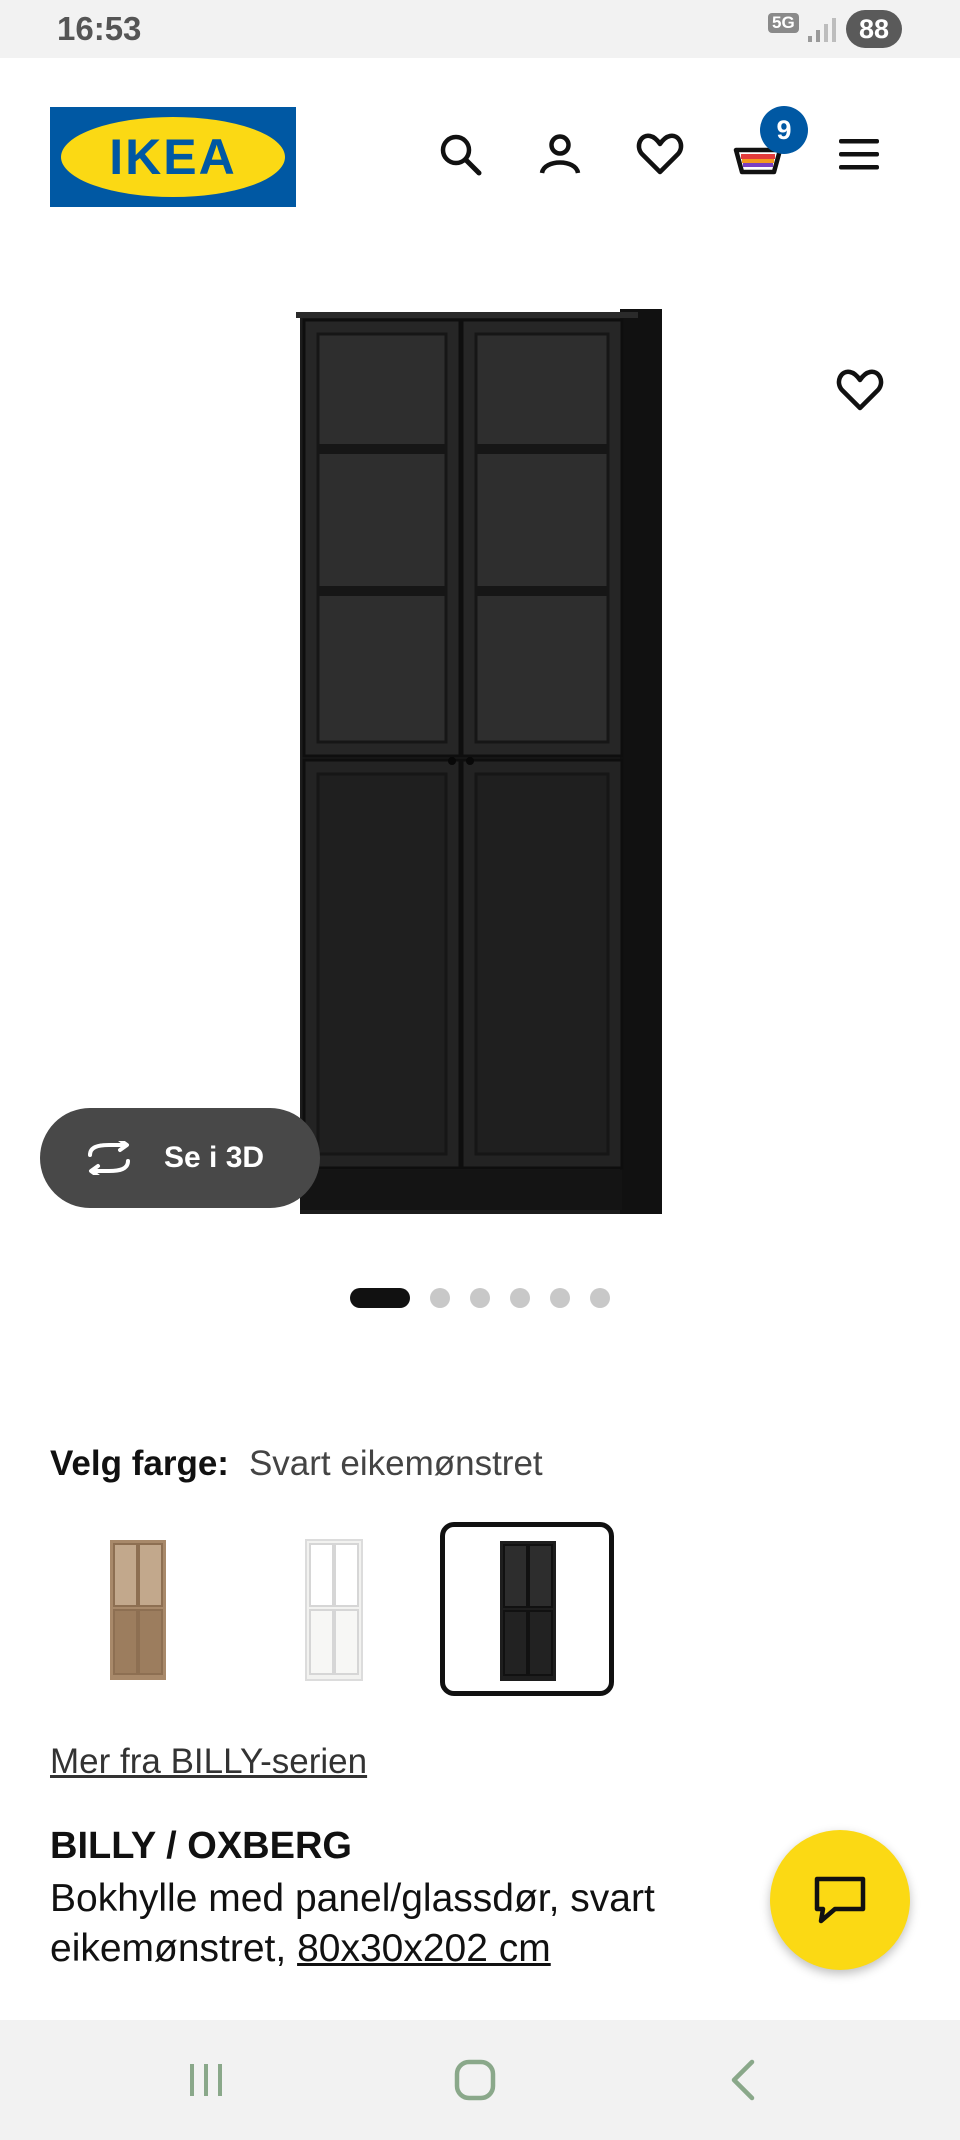 Image resolution: width=960 pixels, height=2140 pixels. What do you see at coordinates (480, 29) in the screenshot?
I see `status-bar: 16:53 5G 88` at bounding box center [480, 29].